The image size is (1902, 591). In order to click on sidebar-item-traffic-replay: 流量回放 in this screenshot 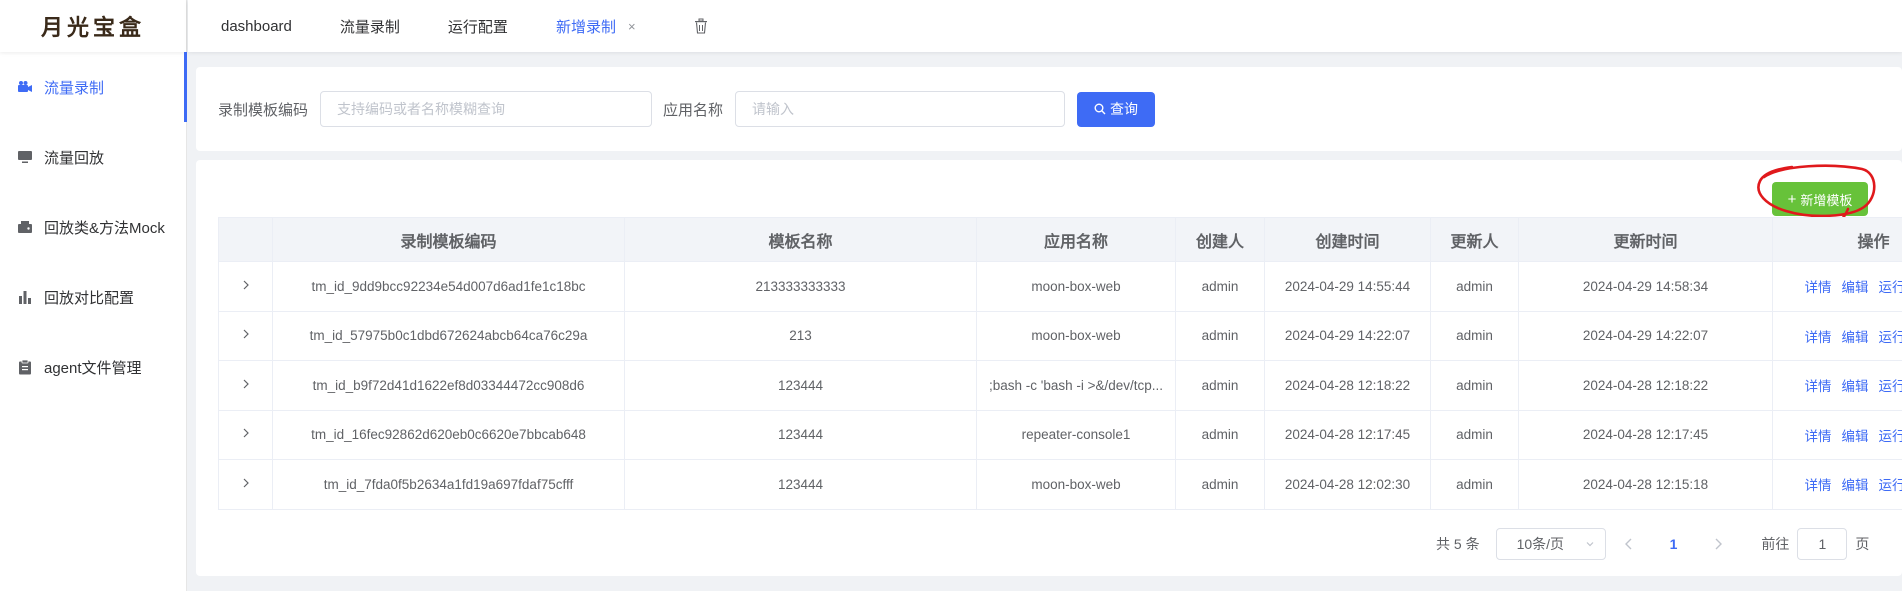, I will do `click(93, 157)`.